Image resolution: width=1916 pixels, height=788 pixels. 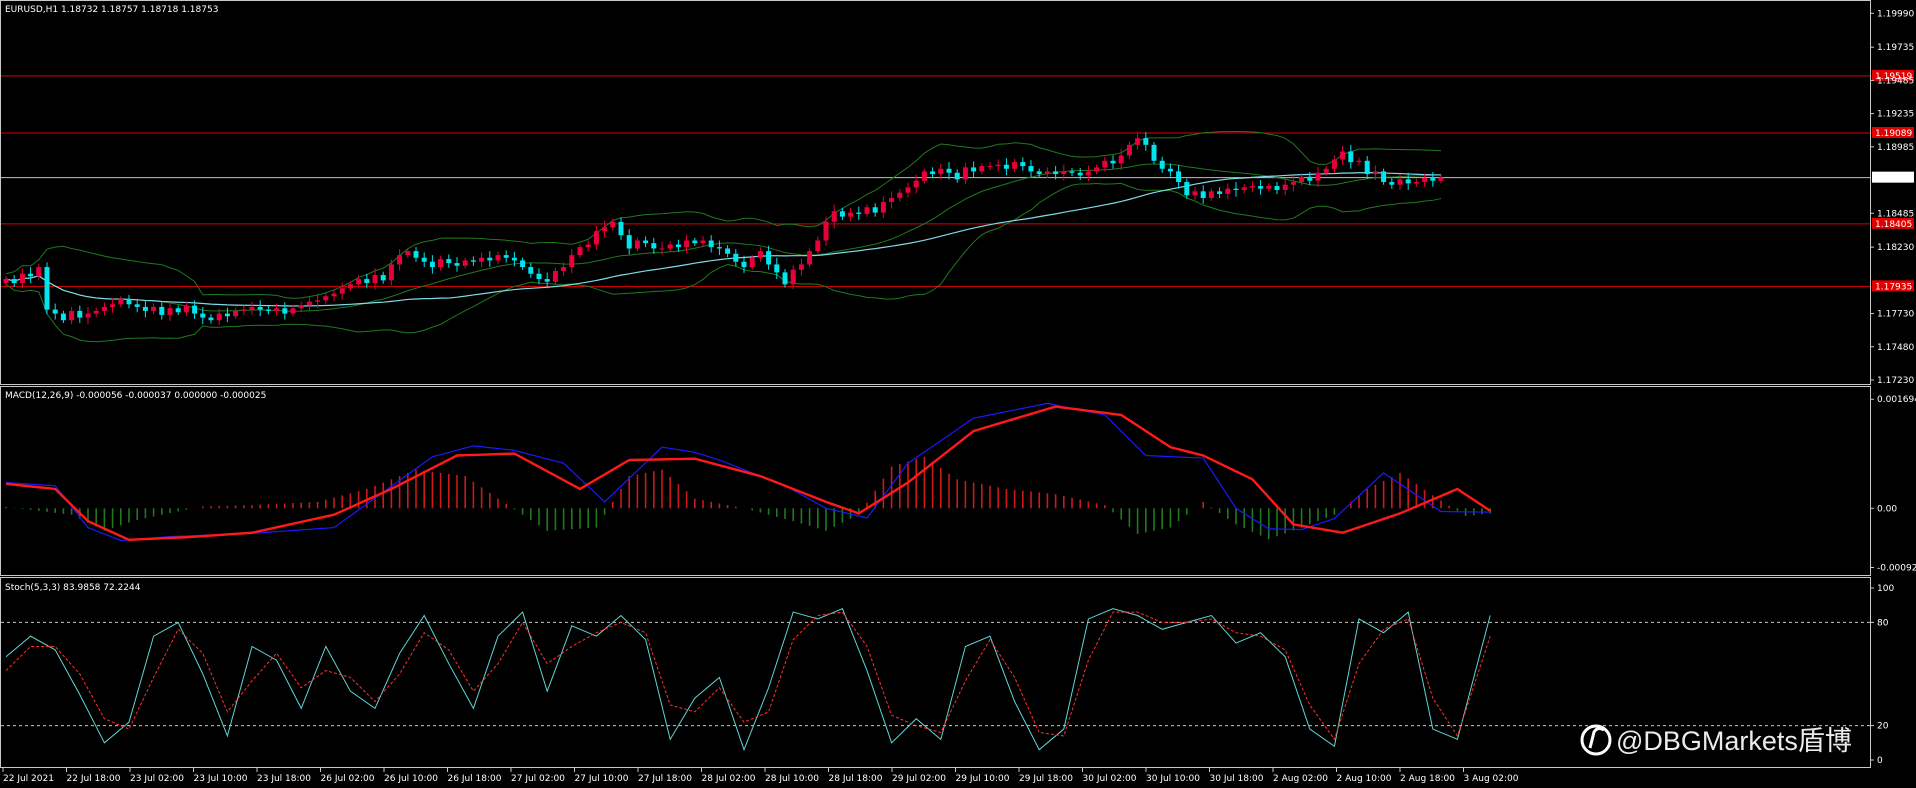 I want to click on time-tick-label: 30 Jul 02:00, so click(x=1110, y=779).